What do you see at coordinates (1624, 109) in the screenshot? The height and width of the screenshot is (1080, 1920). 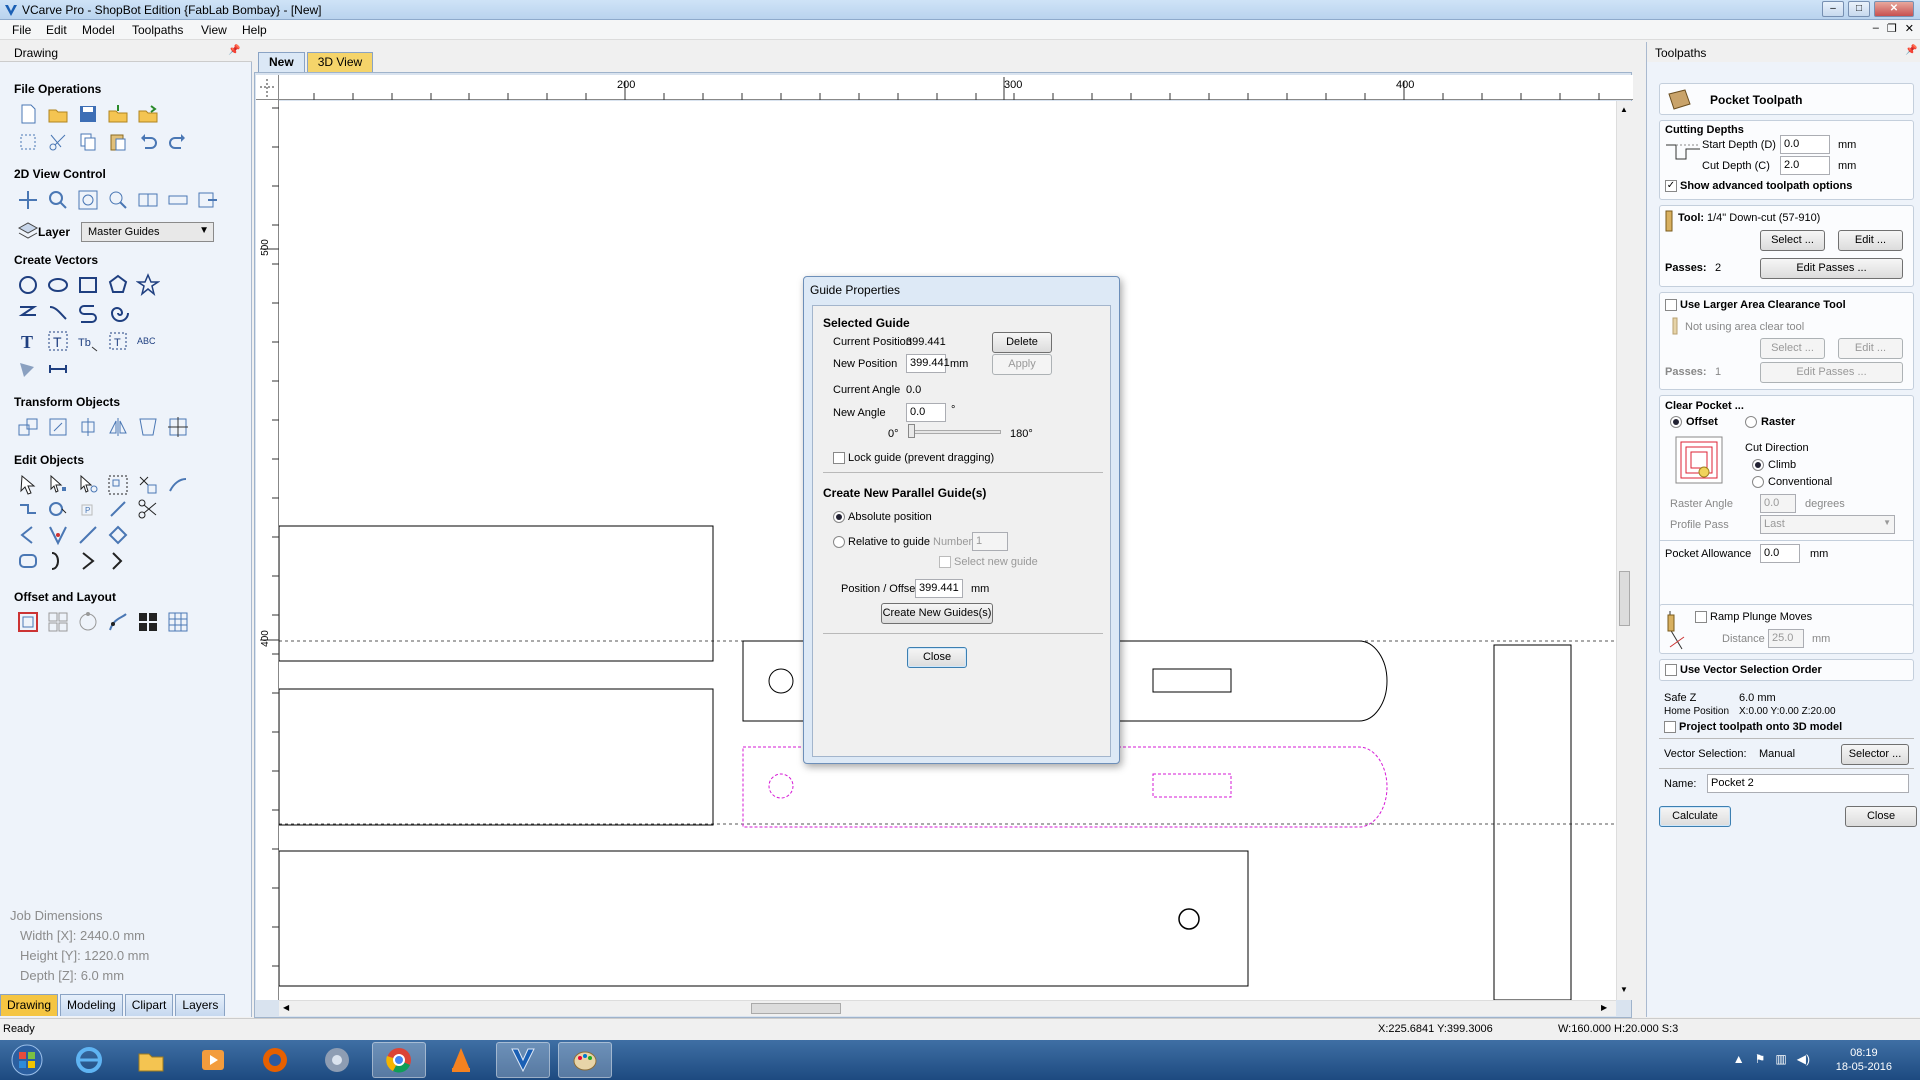 I see `scroll-up-icon: ▲` at bounding box center [1624, 109].